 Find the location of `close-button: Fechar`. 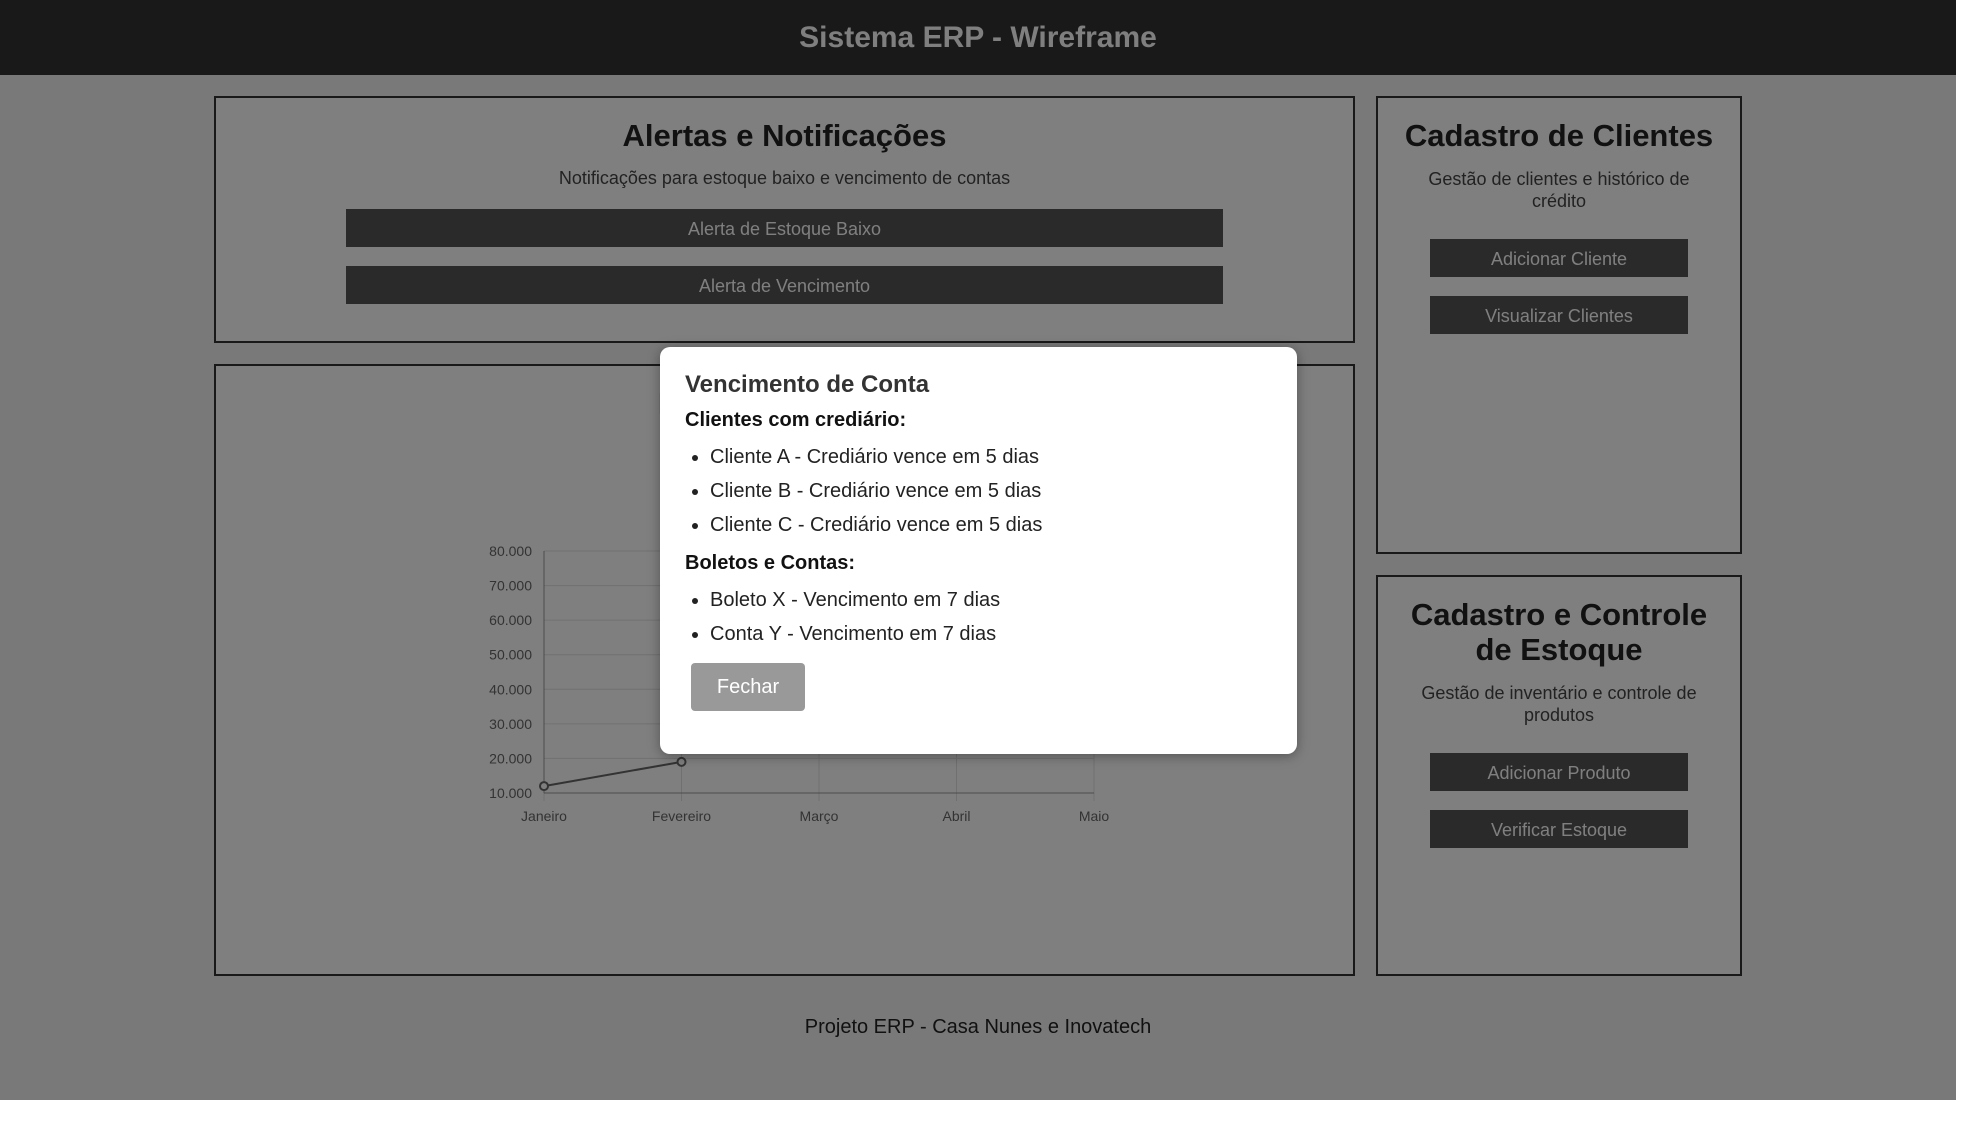

close-button: Fechar is located at coordinates (748, 687).